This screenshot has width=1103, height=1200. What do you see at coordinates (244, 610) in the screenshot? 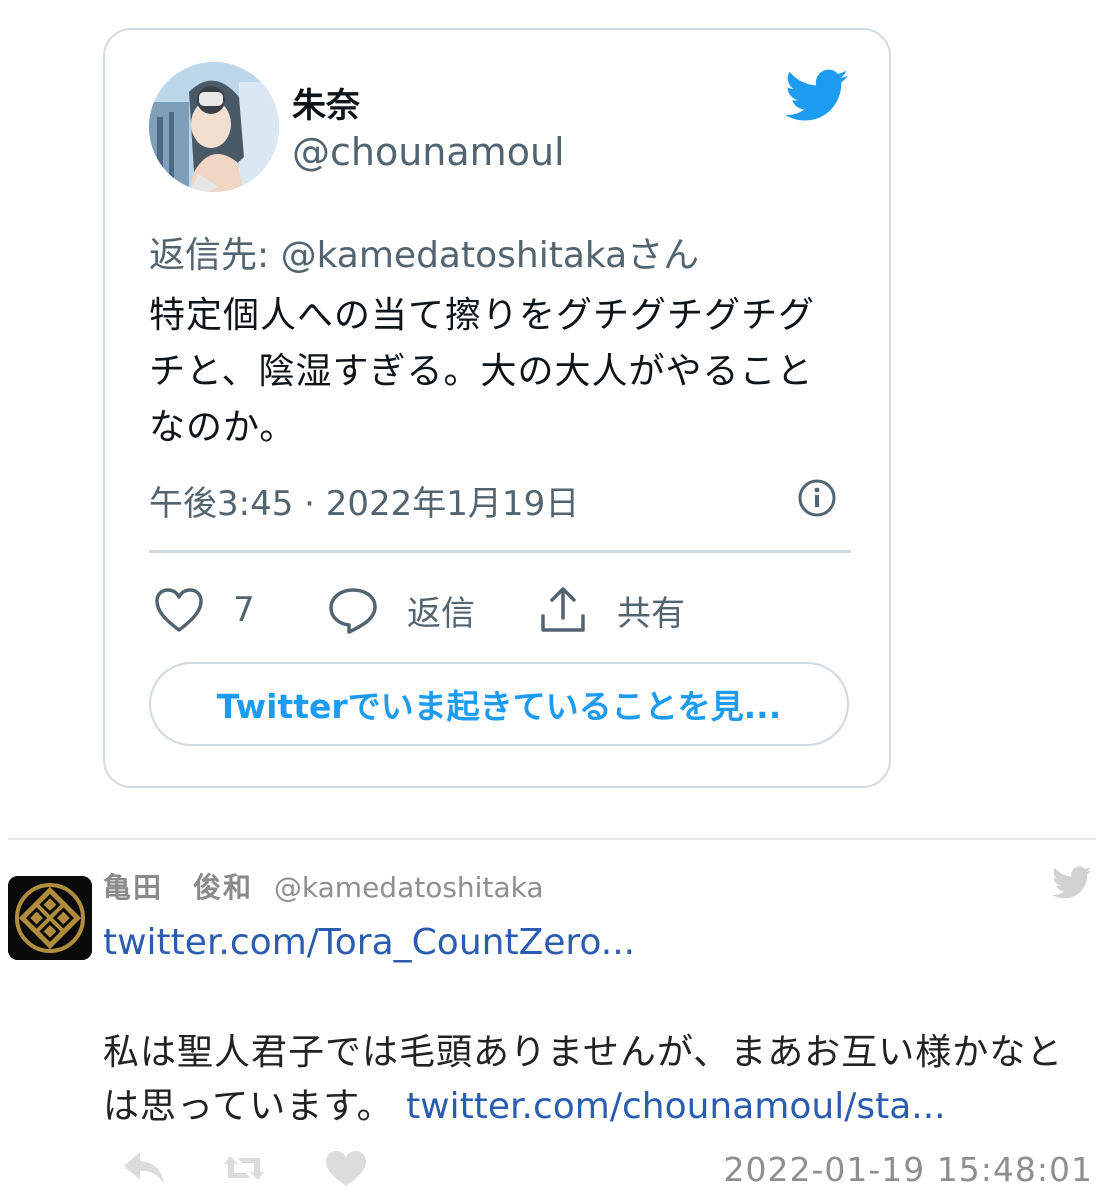
I see `like-count: 7` at bounding box center [244, 610].